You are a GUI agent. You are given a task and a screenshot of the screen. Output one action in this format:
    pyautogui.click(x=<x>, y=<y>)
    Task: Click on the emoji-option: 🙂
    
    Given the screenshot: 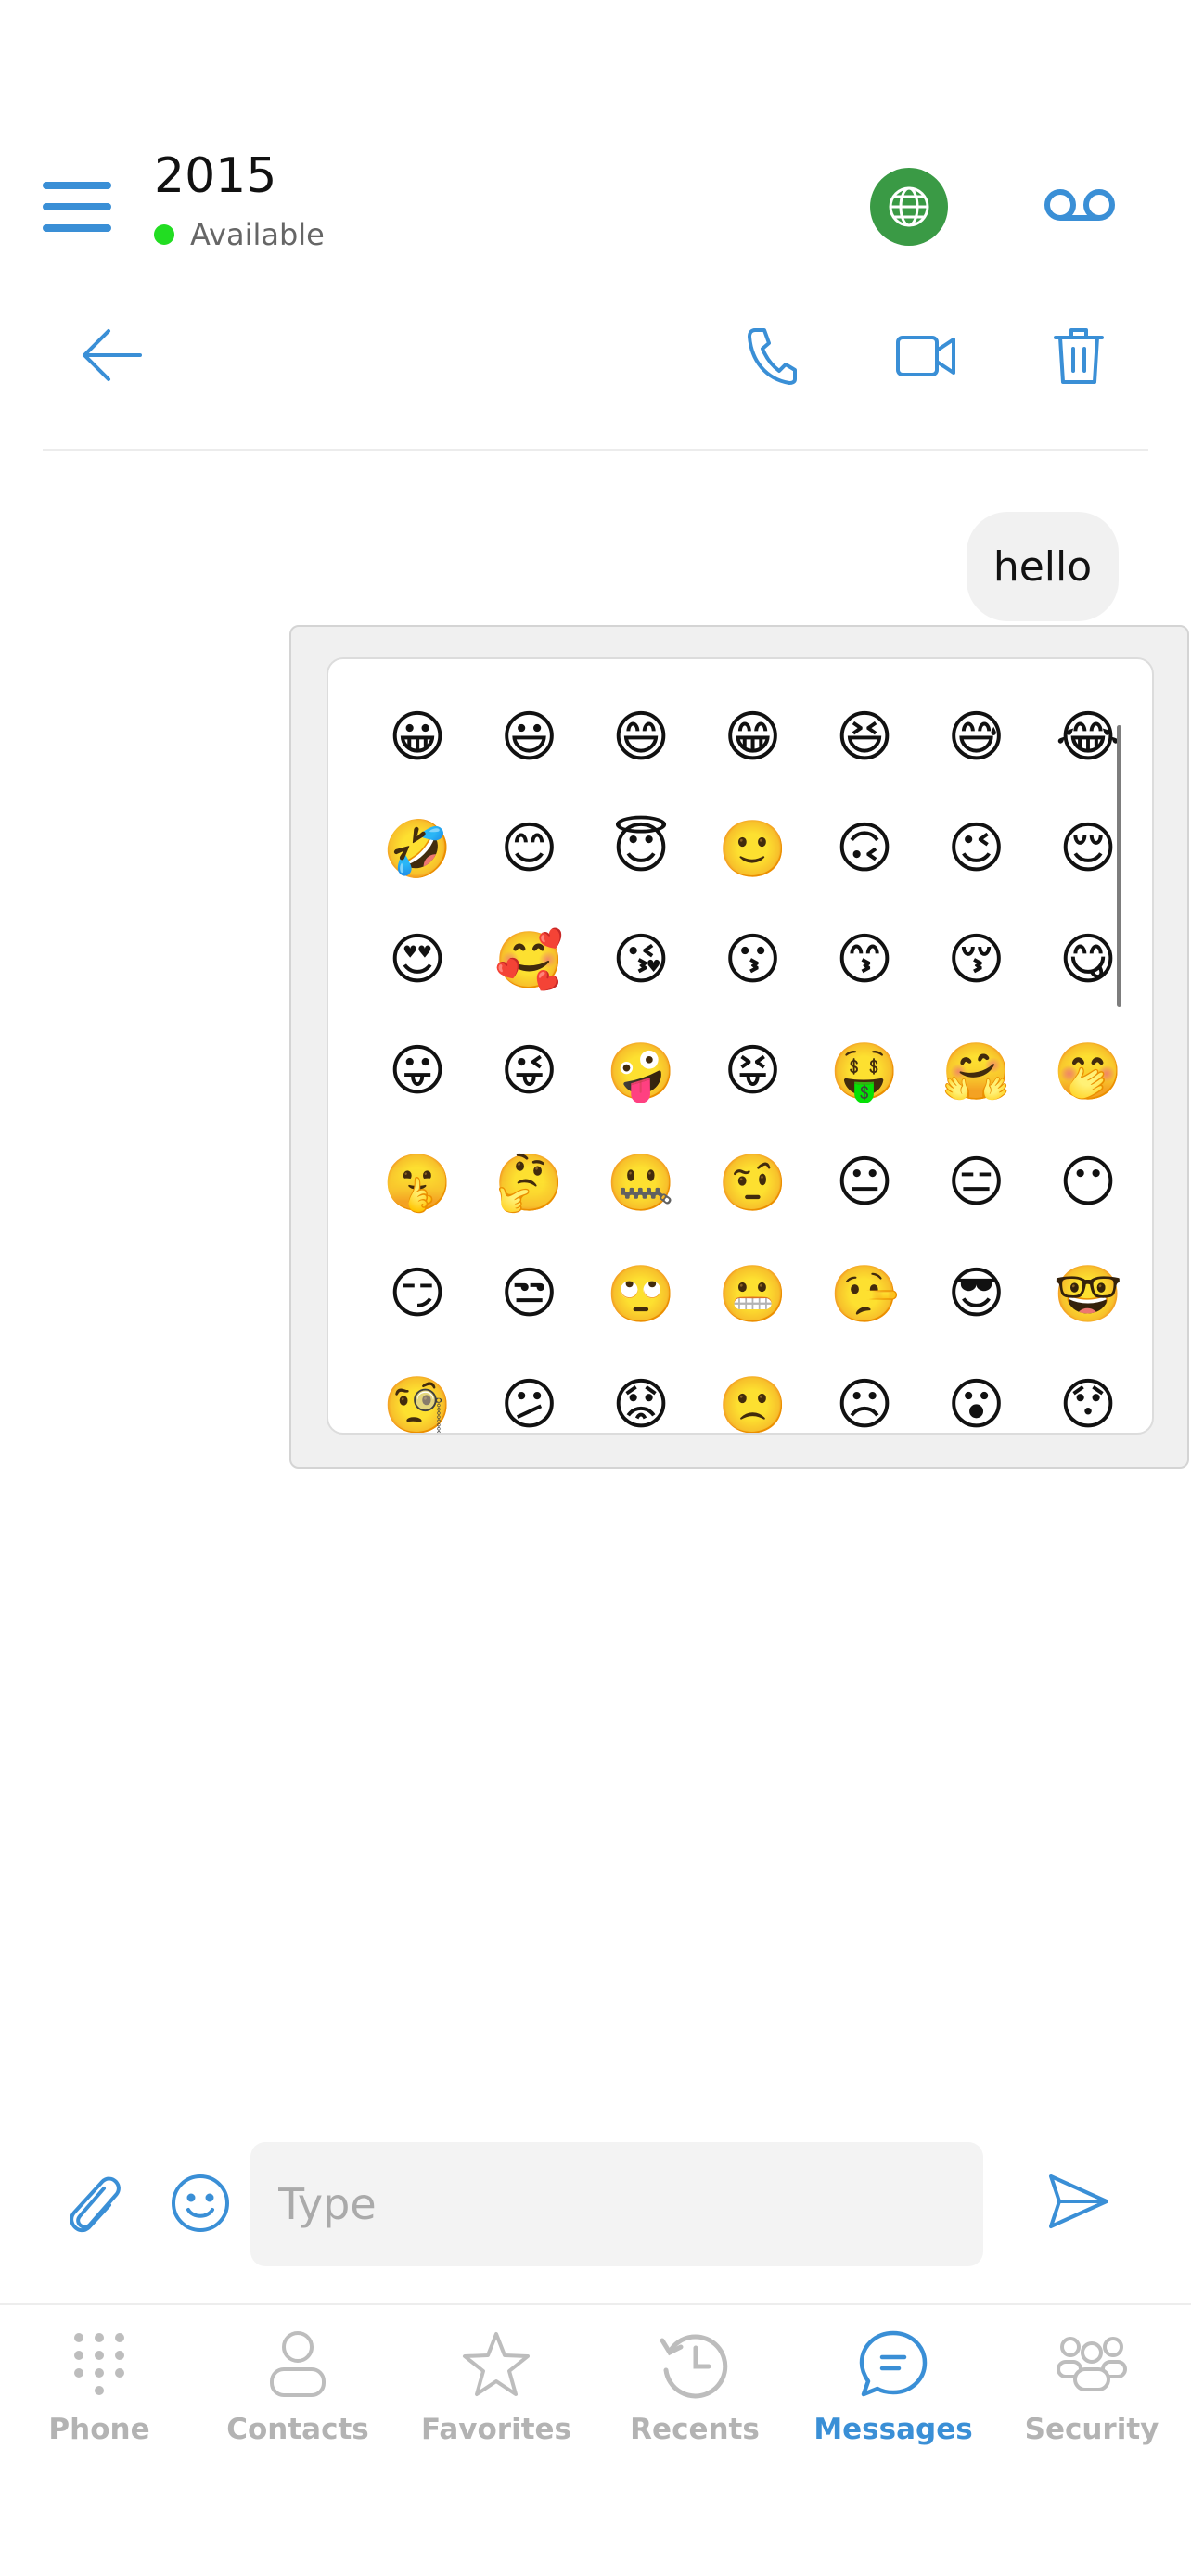 What is the action you would take?
    pyautogui.click(x=753, y=849)
    